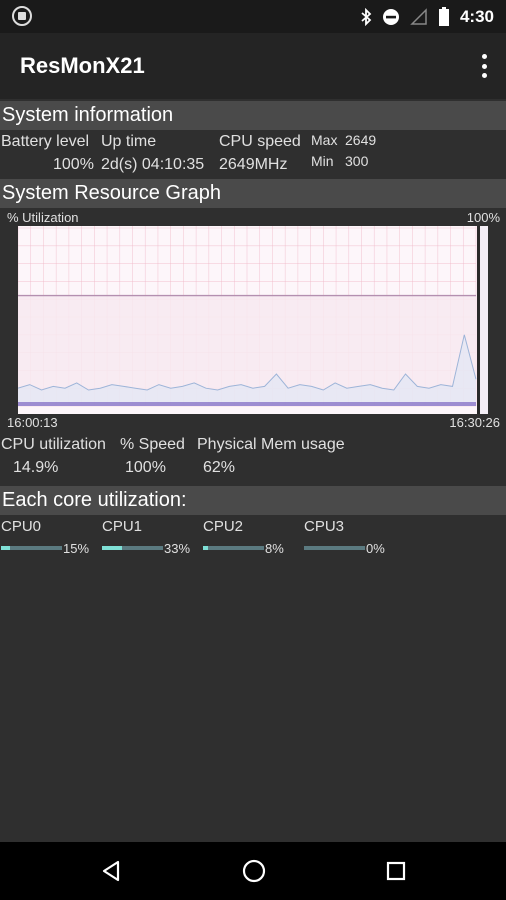  Describe the element at coordinates (271, 444) in the screenshot. I see `memory-usage-label: Physical Mem usage` at that location.